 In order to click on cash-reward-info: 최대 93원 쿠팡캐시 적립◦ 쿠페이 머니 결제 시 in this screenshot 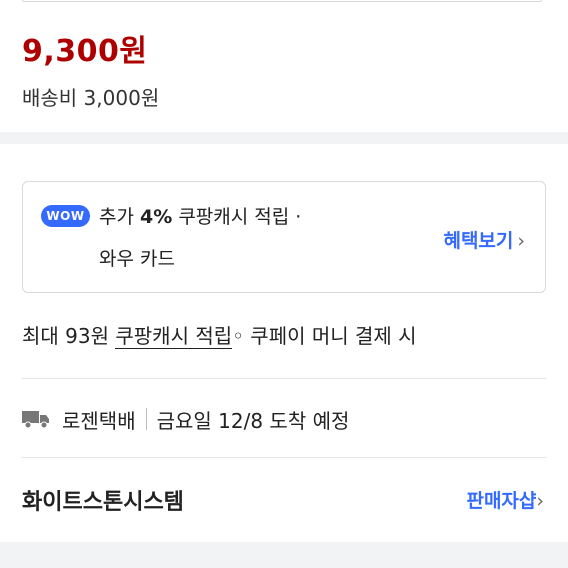, I will do `click(219, 334)`.